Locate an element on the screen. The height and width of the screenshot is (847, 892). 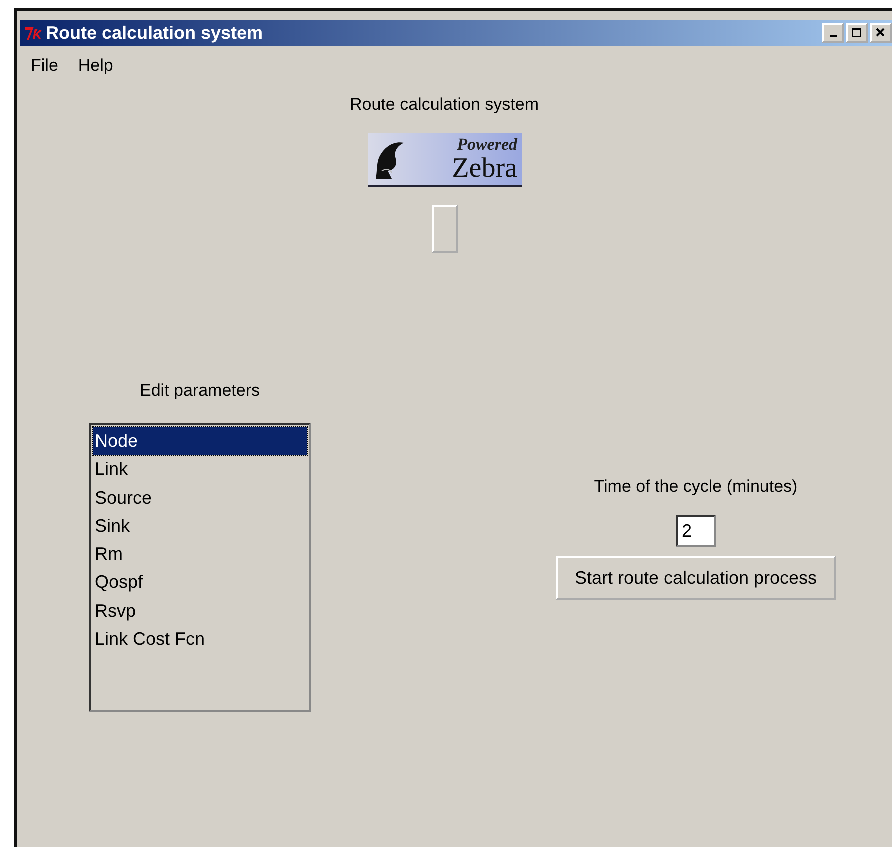
logo-text: Powered is located at coordinates (487, 145).